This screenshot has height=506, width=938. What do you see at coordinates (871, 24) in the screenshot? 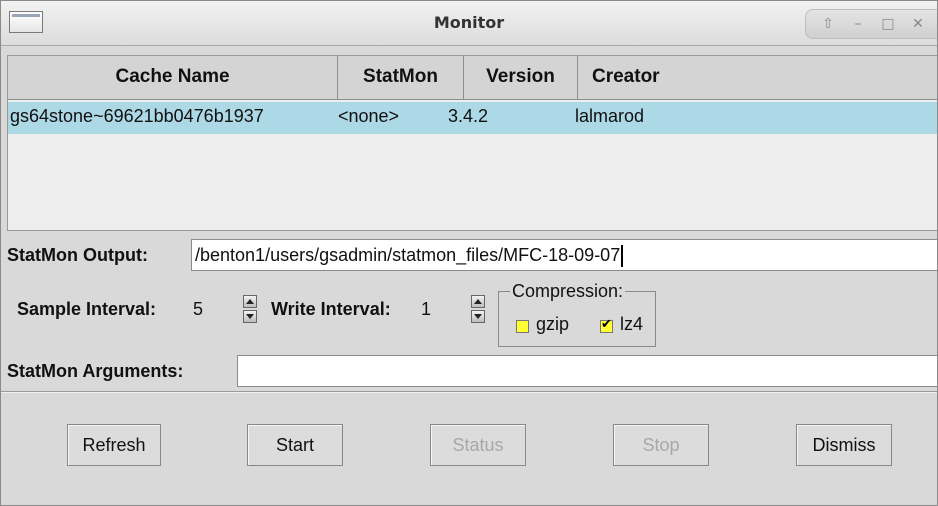
I see `window-controls: ⇧ – □ ✕` at bounding box center [871, 24].